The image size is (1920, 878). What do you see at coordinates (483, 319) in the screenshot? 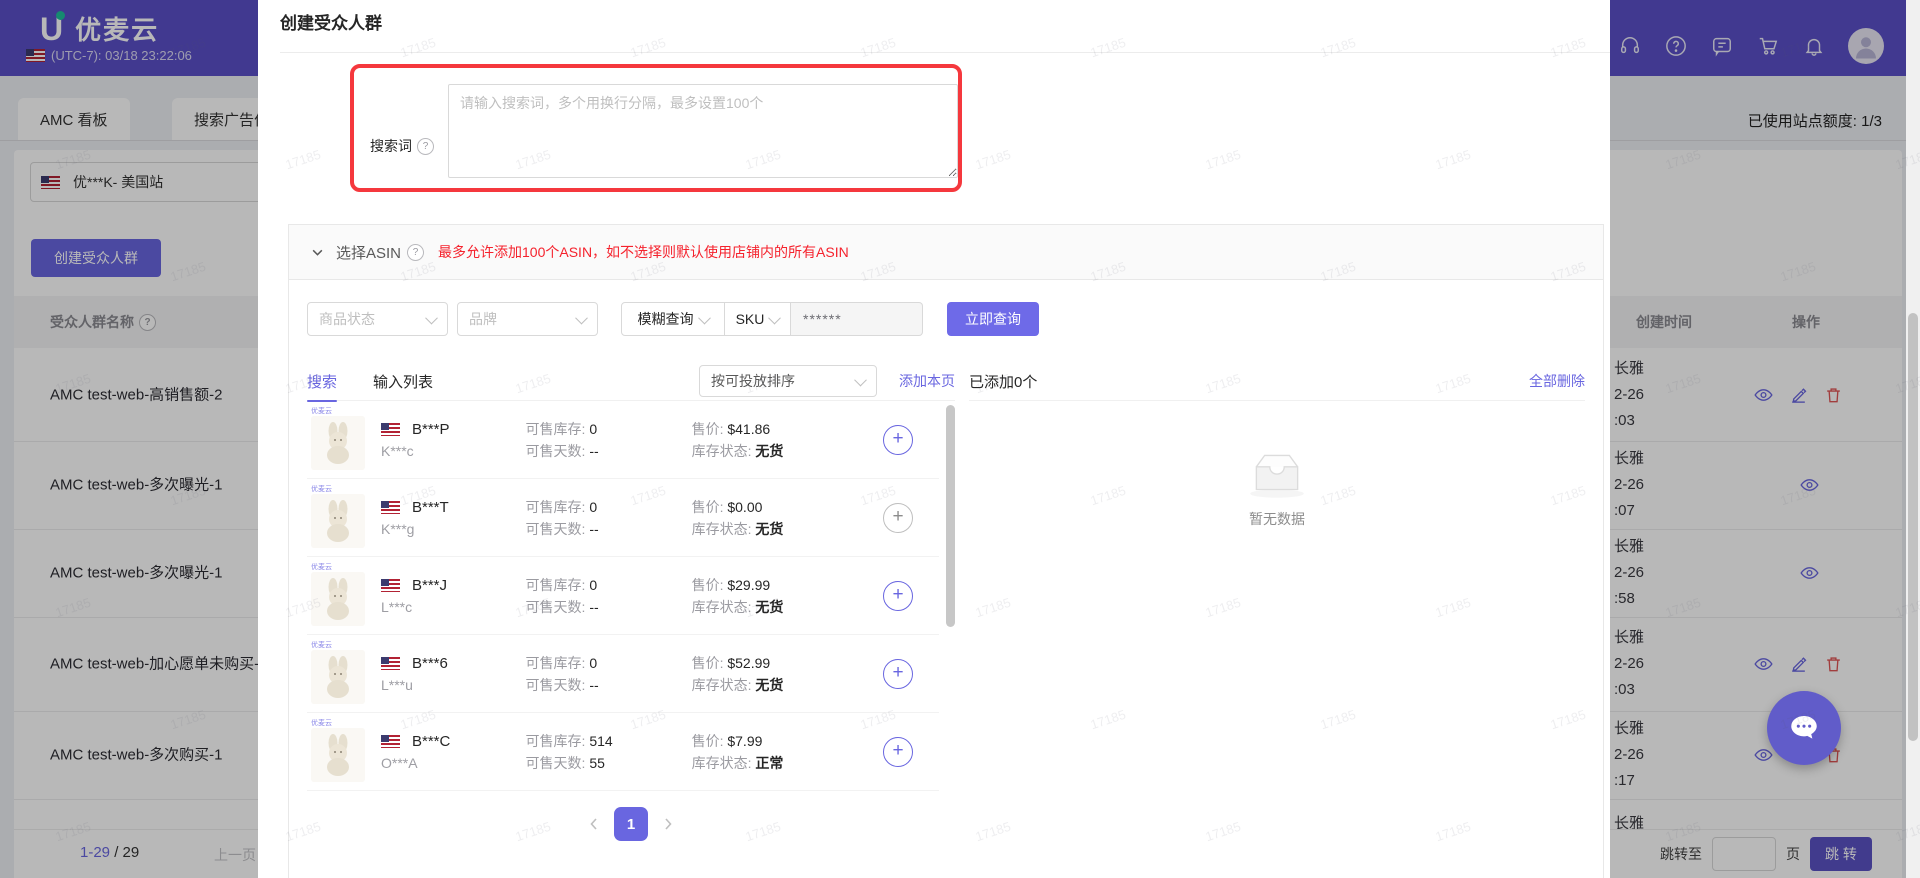
I see `brand-placeholder: 品牌` at bounding box center [483, 319].